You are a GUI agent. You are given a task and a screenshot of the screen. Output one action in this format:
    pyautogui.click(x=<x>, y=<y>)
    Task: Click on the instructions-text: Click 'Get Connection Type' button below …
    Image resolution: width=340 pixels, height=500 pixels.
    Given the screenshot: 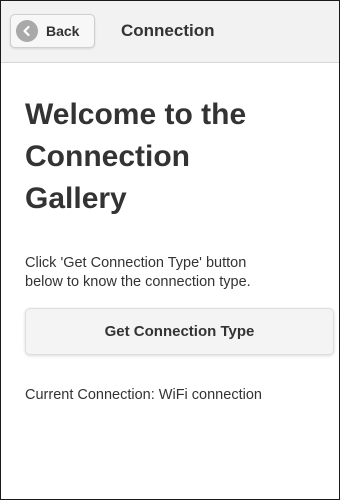 What is the action you would take?
    pyautogui.click(x=175, y=273)
    